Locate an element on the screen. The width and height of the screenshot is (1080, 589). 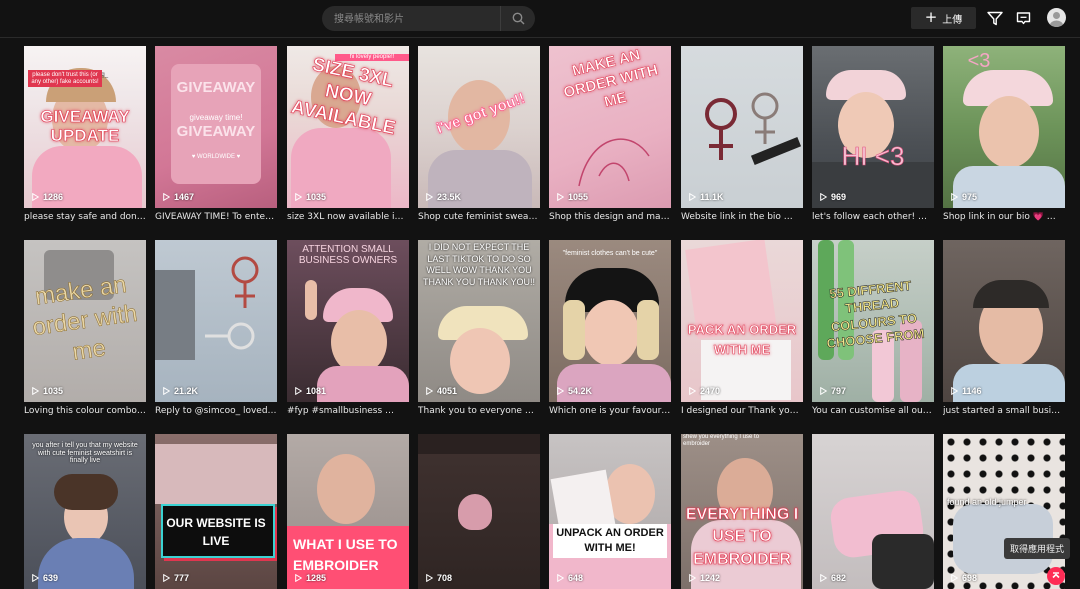
video-card: OUR WEBSITE IS LIVE 777 is located at coordinates (216, 511).